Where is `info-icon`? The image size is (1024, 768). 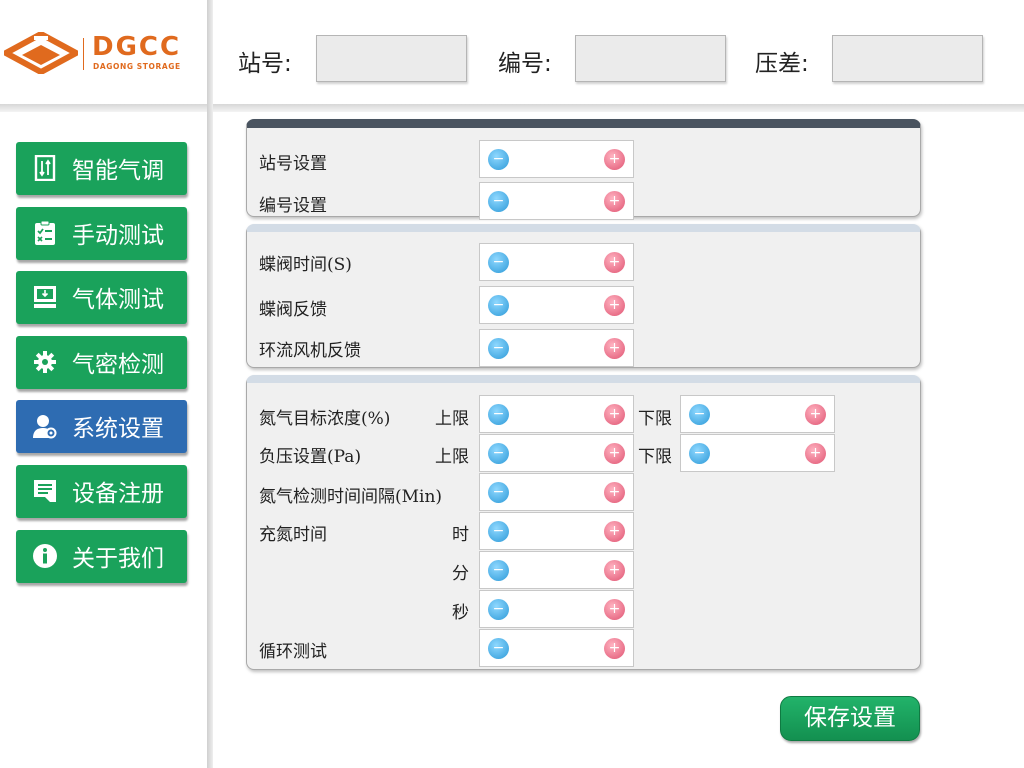 info-icon is located at coordinates (45, 556).